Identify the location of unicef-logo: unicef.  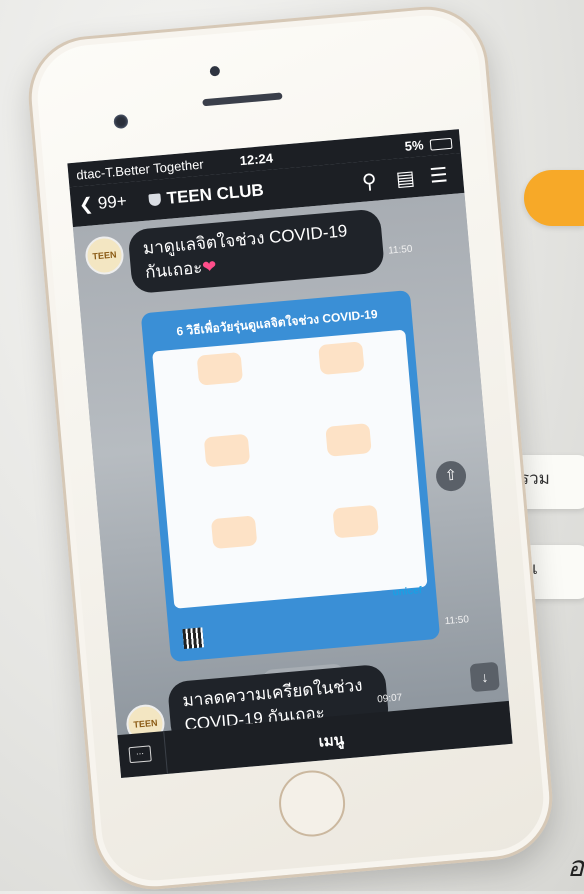
(407, 592).